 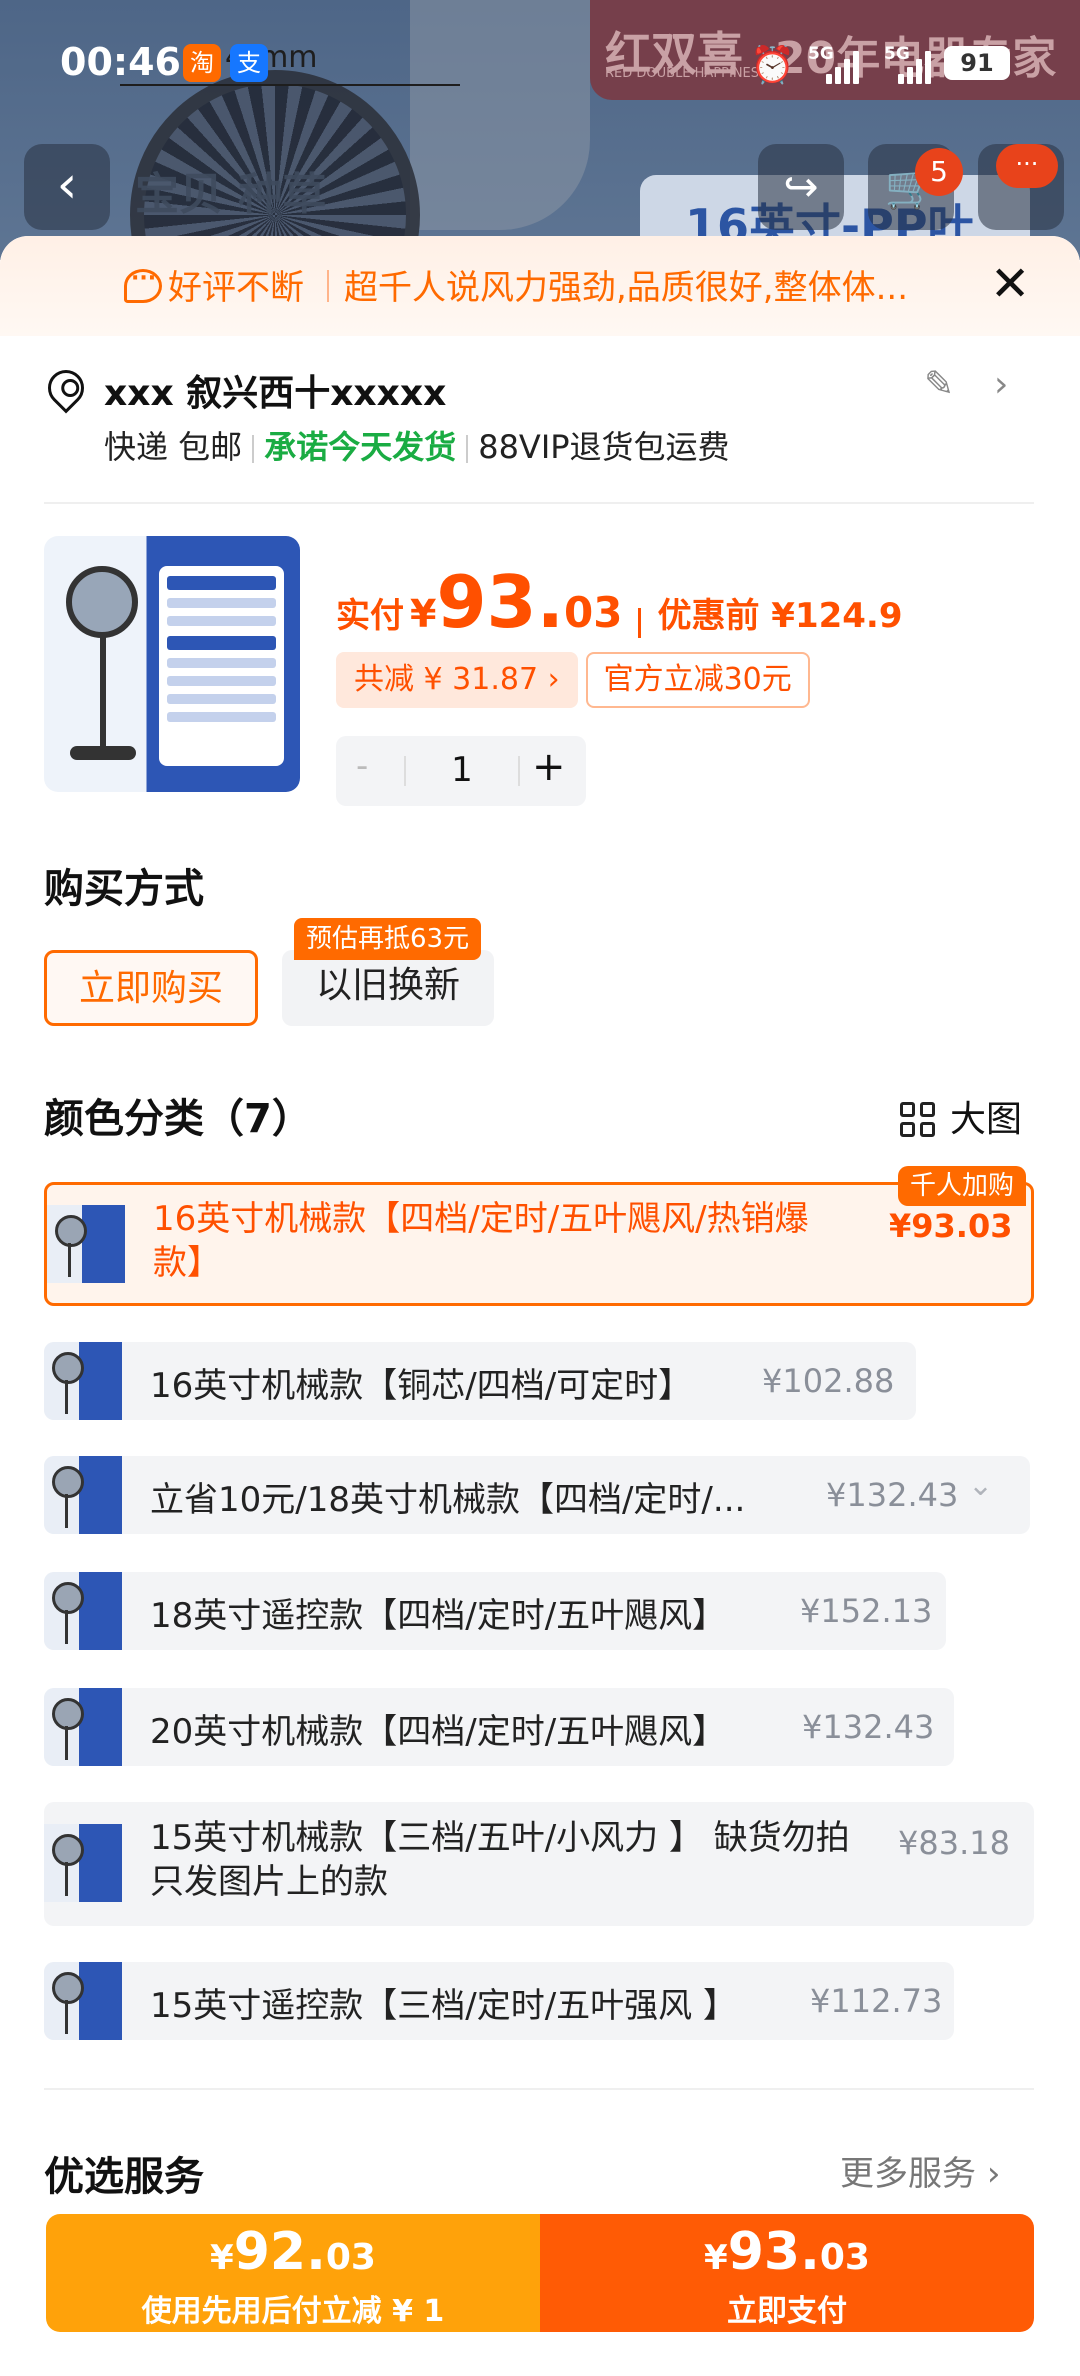 I want to click on quantity-stepper: - 1 +, so click(x=461, y=771).